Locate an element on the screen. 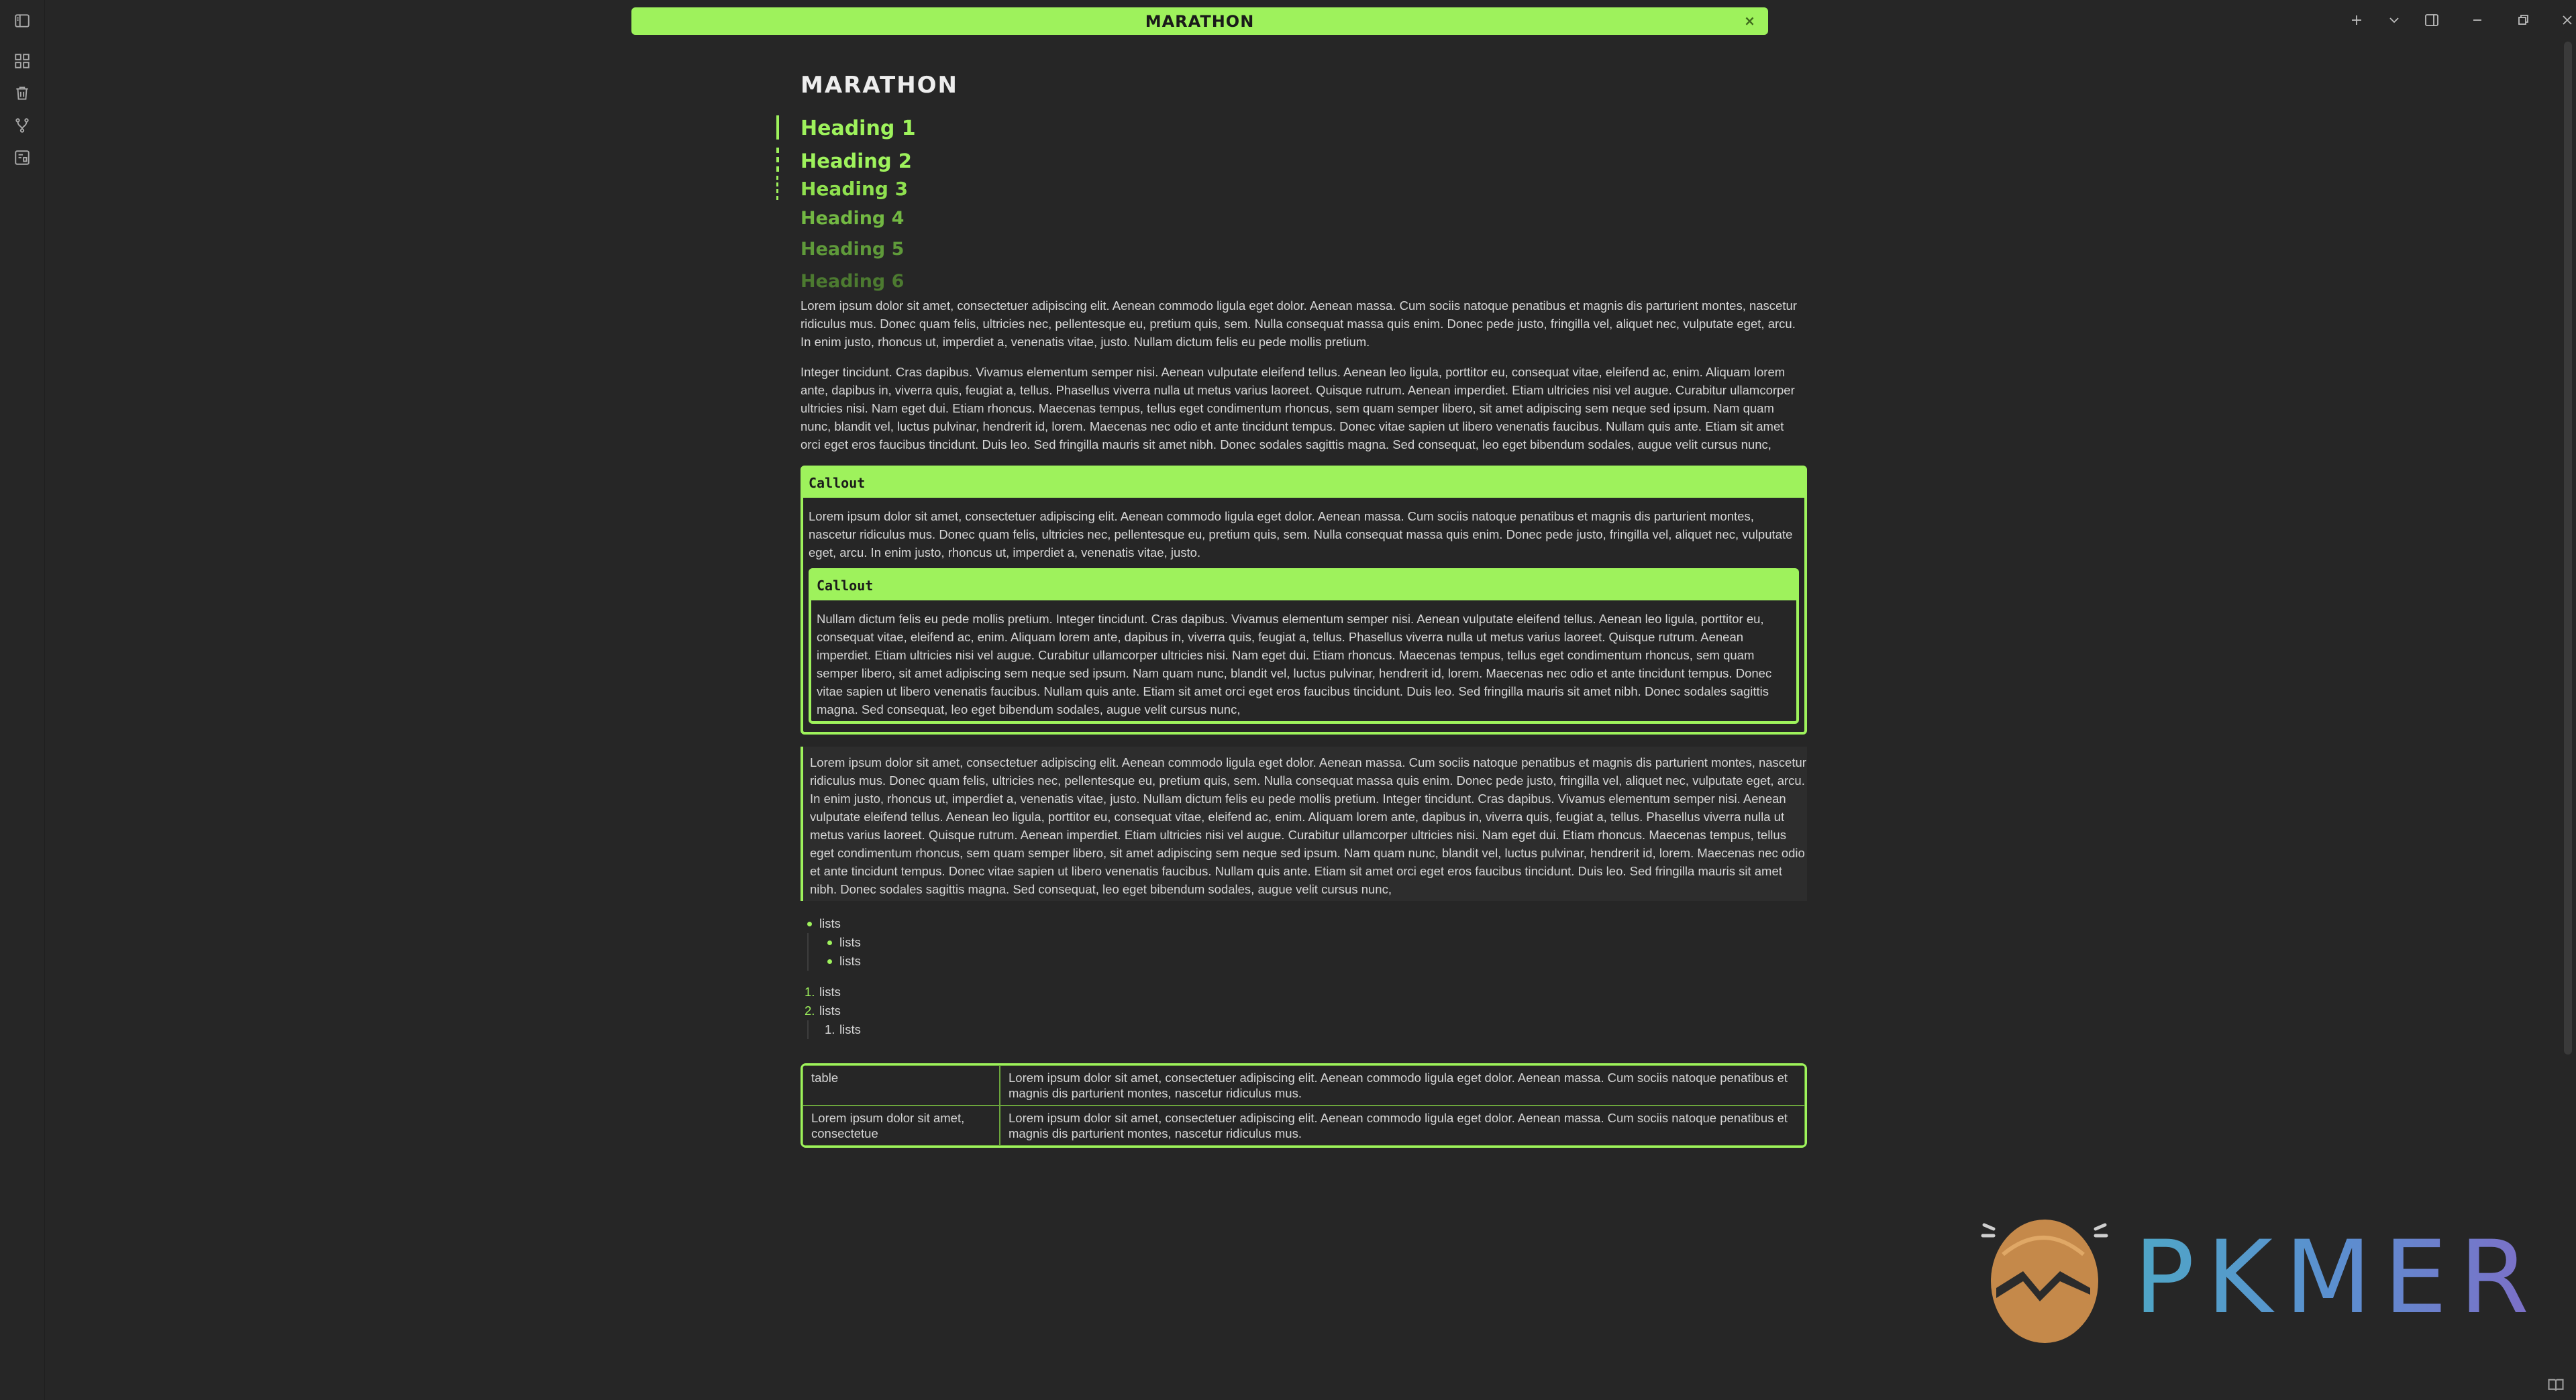  chevron-down-icon is located at coordinates (2394, 20).